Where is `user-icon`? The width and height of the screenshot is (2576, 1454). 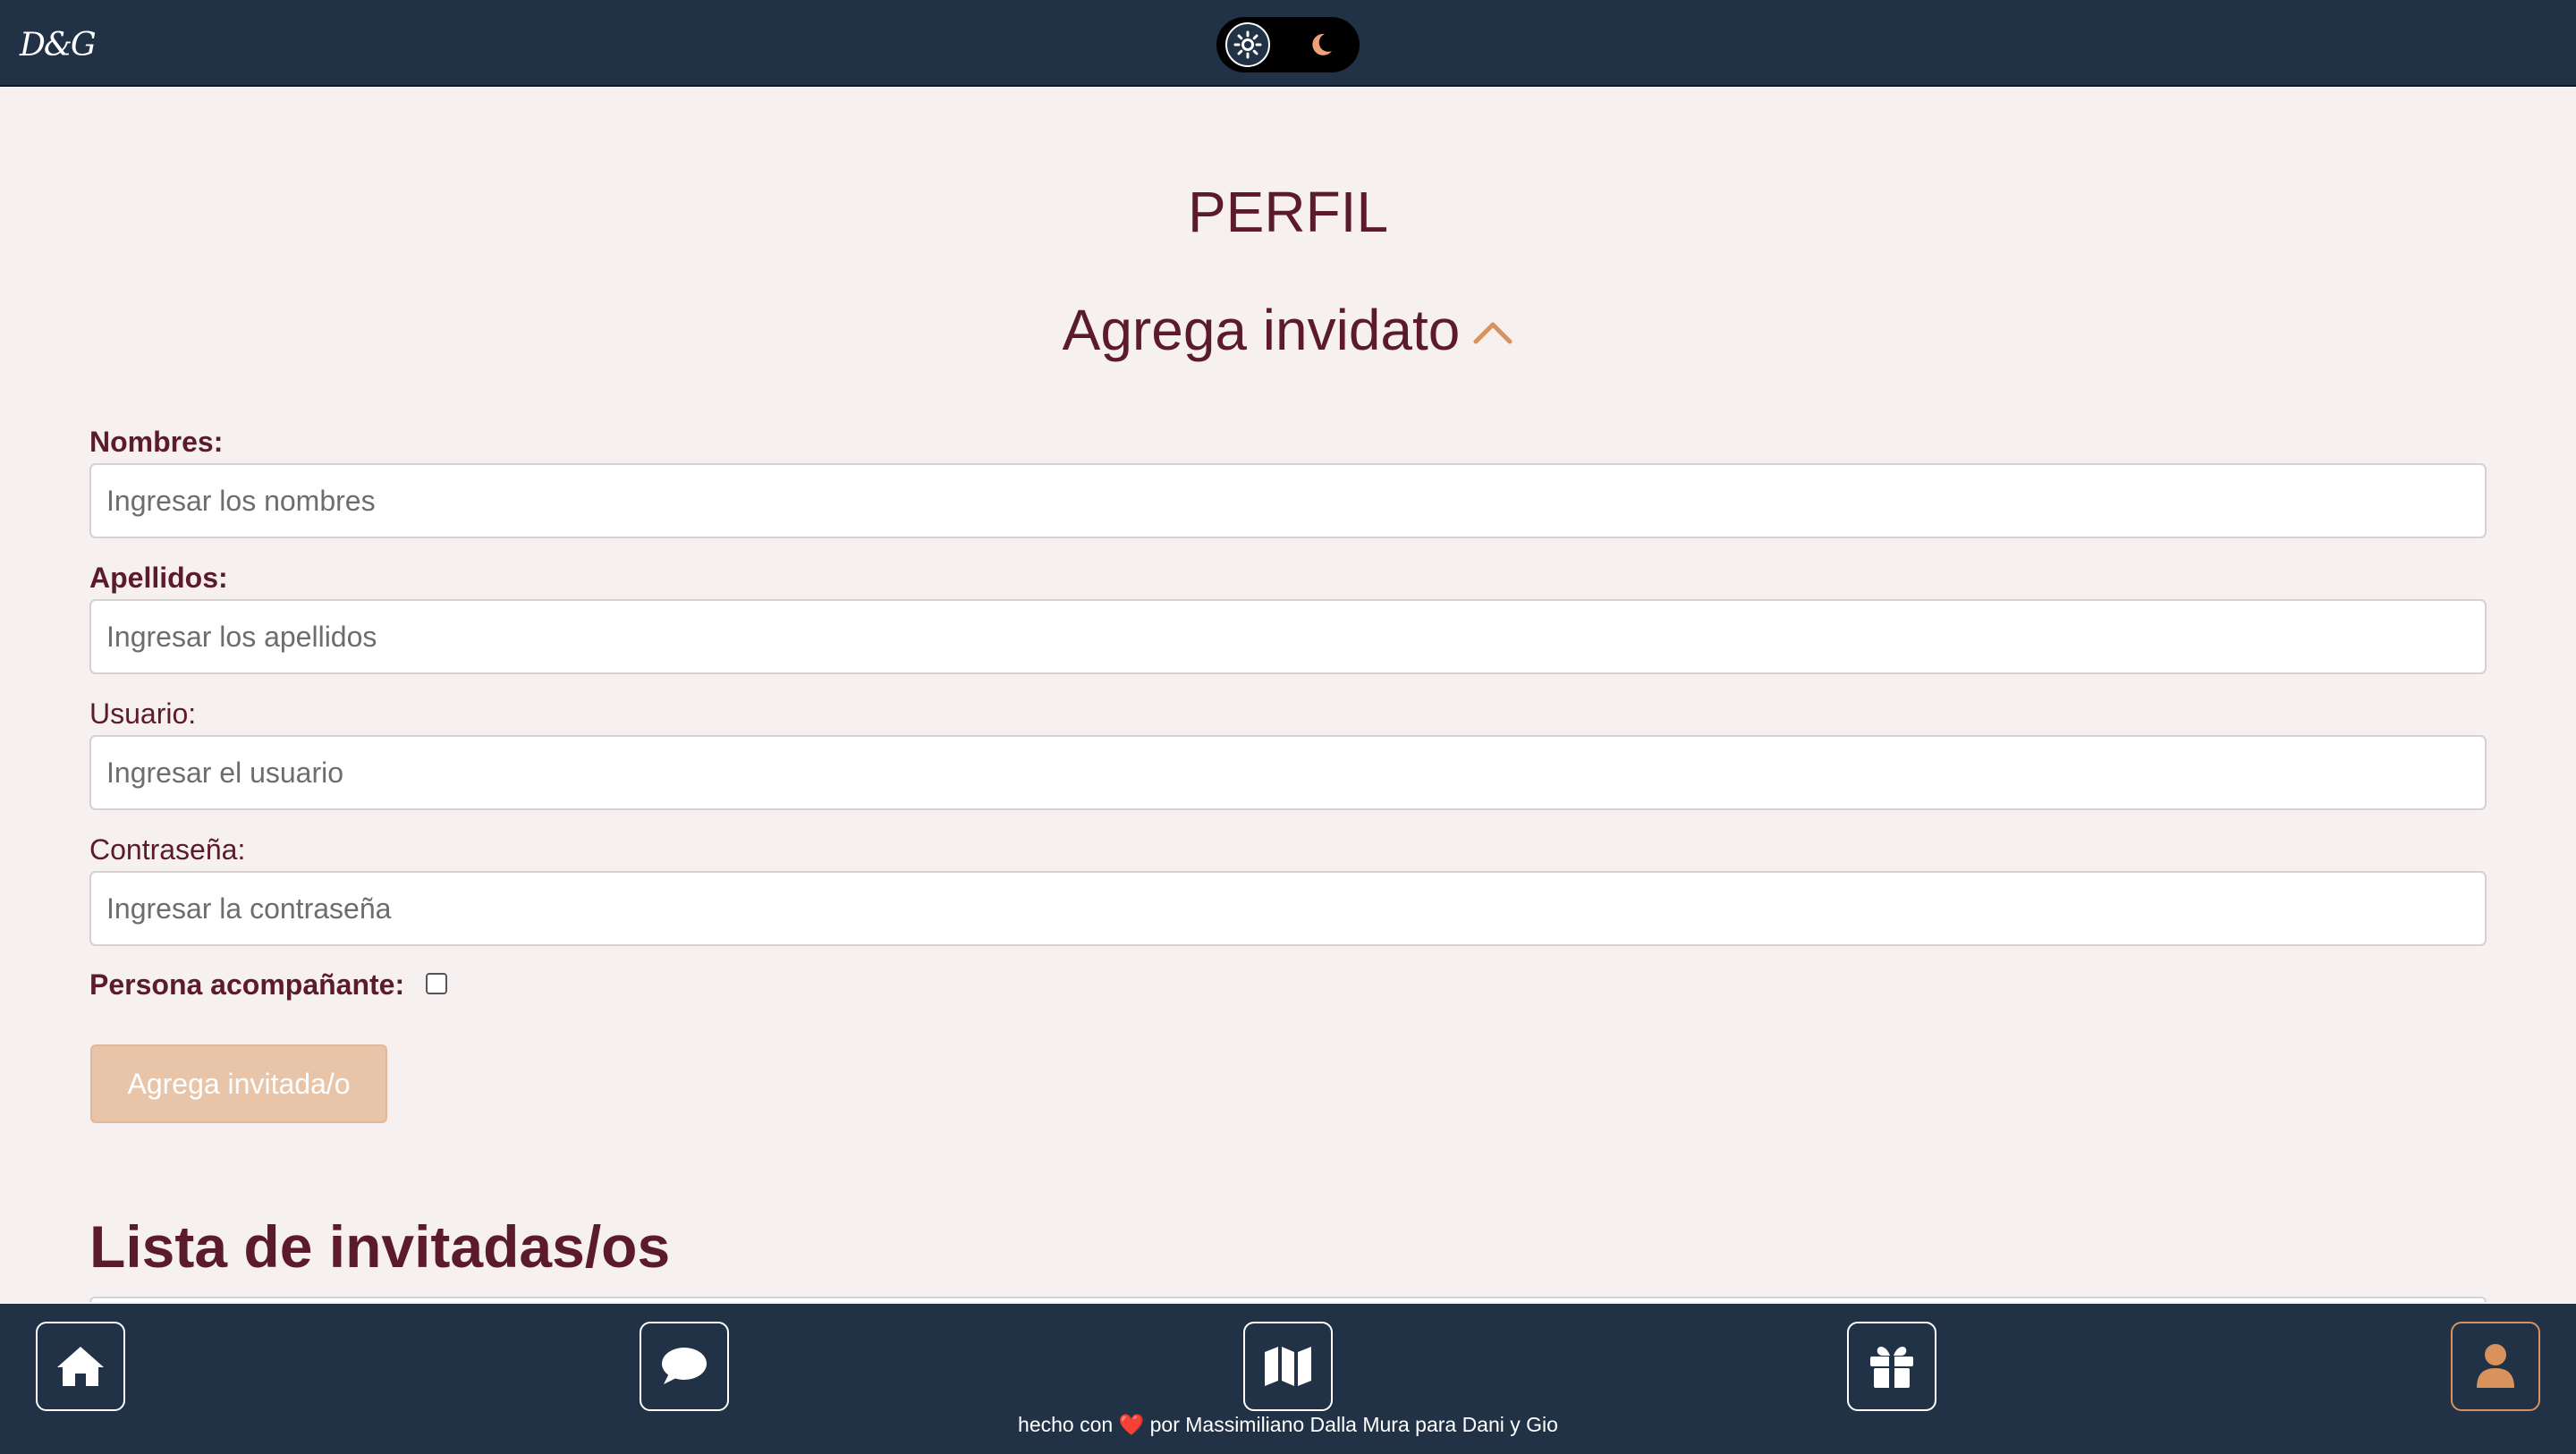
user-icon is located at coordinates (2495, 1366).